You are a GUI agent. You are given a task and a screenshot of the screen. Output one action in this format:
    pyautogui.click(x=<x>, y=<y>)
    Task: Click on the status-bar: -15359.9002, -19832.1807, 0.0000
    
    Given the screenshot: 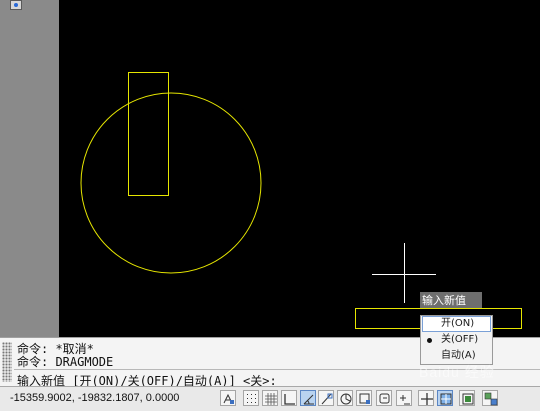 What is the action you would take?
    pyautogui.click(x=270, y=398)
    